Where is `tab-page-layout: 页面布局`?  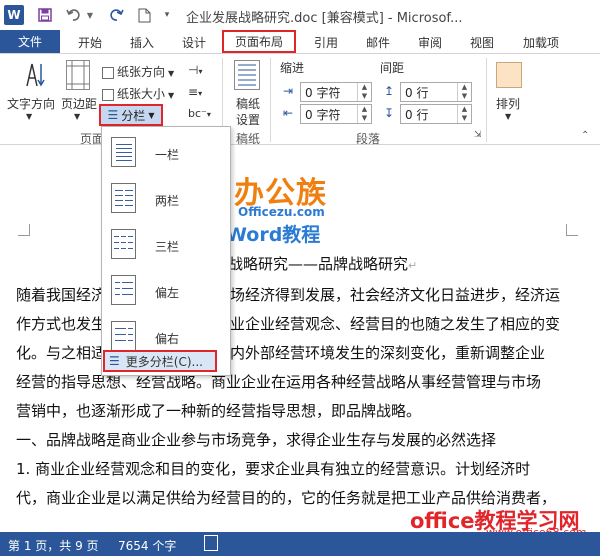 tab-page-layout: 页面布局 is located at coordinates (259, 41).